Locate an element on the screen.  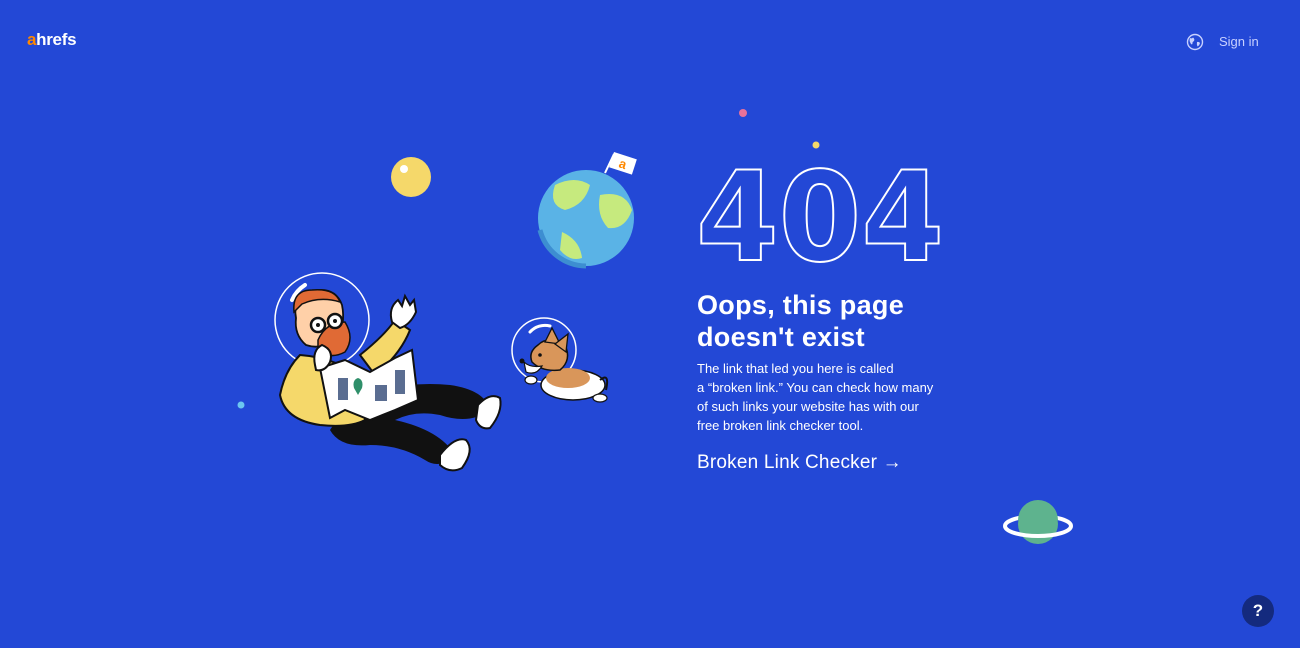
question-icon: ? is located at coordinates (1258, 610).